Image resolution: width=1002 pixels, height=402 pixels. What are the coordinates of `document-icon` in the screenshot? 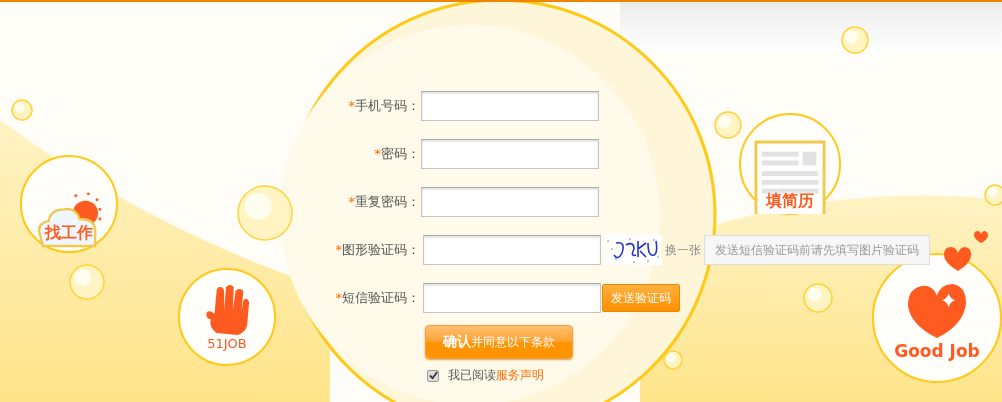 It's located at (790, 177).